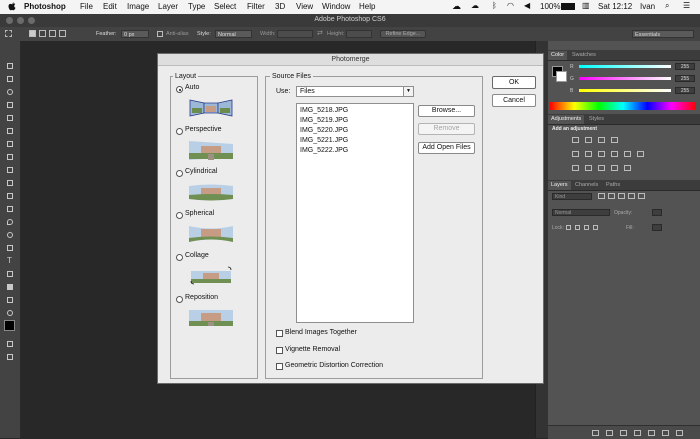  Describe the element at coordinates (568, 6) in the screenshot. I see `battery-icon` at that location.